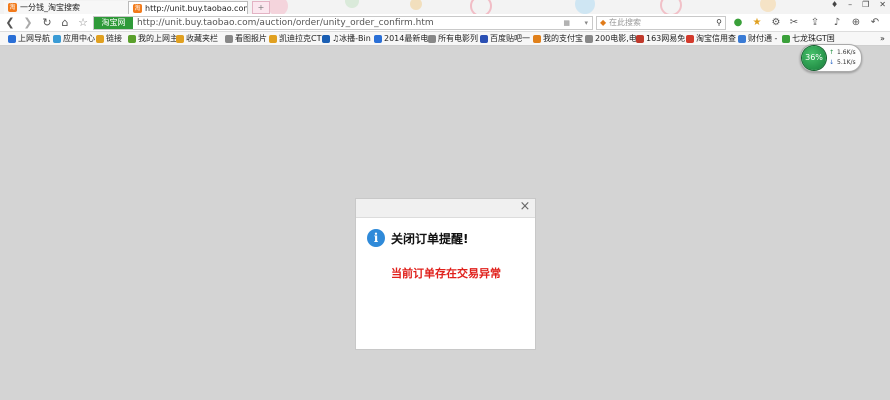 This screenshot has width=890, height=400. I want to click on upload-rate-value: 1.6K/s, so click(846, 52).